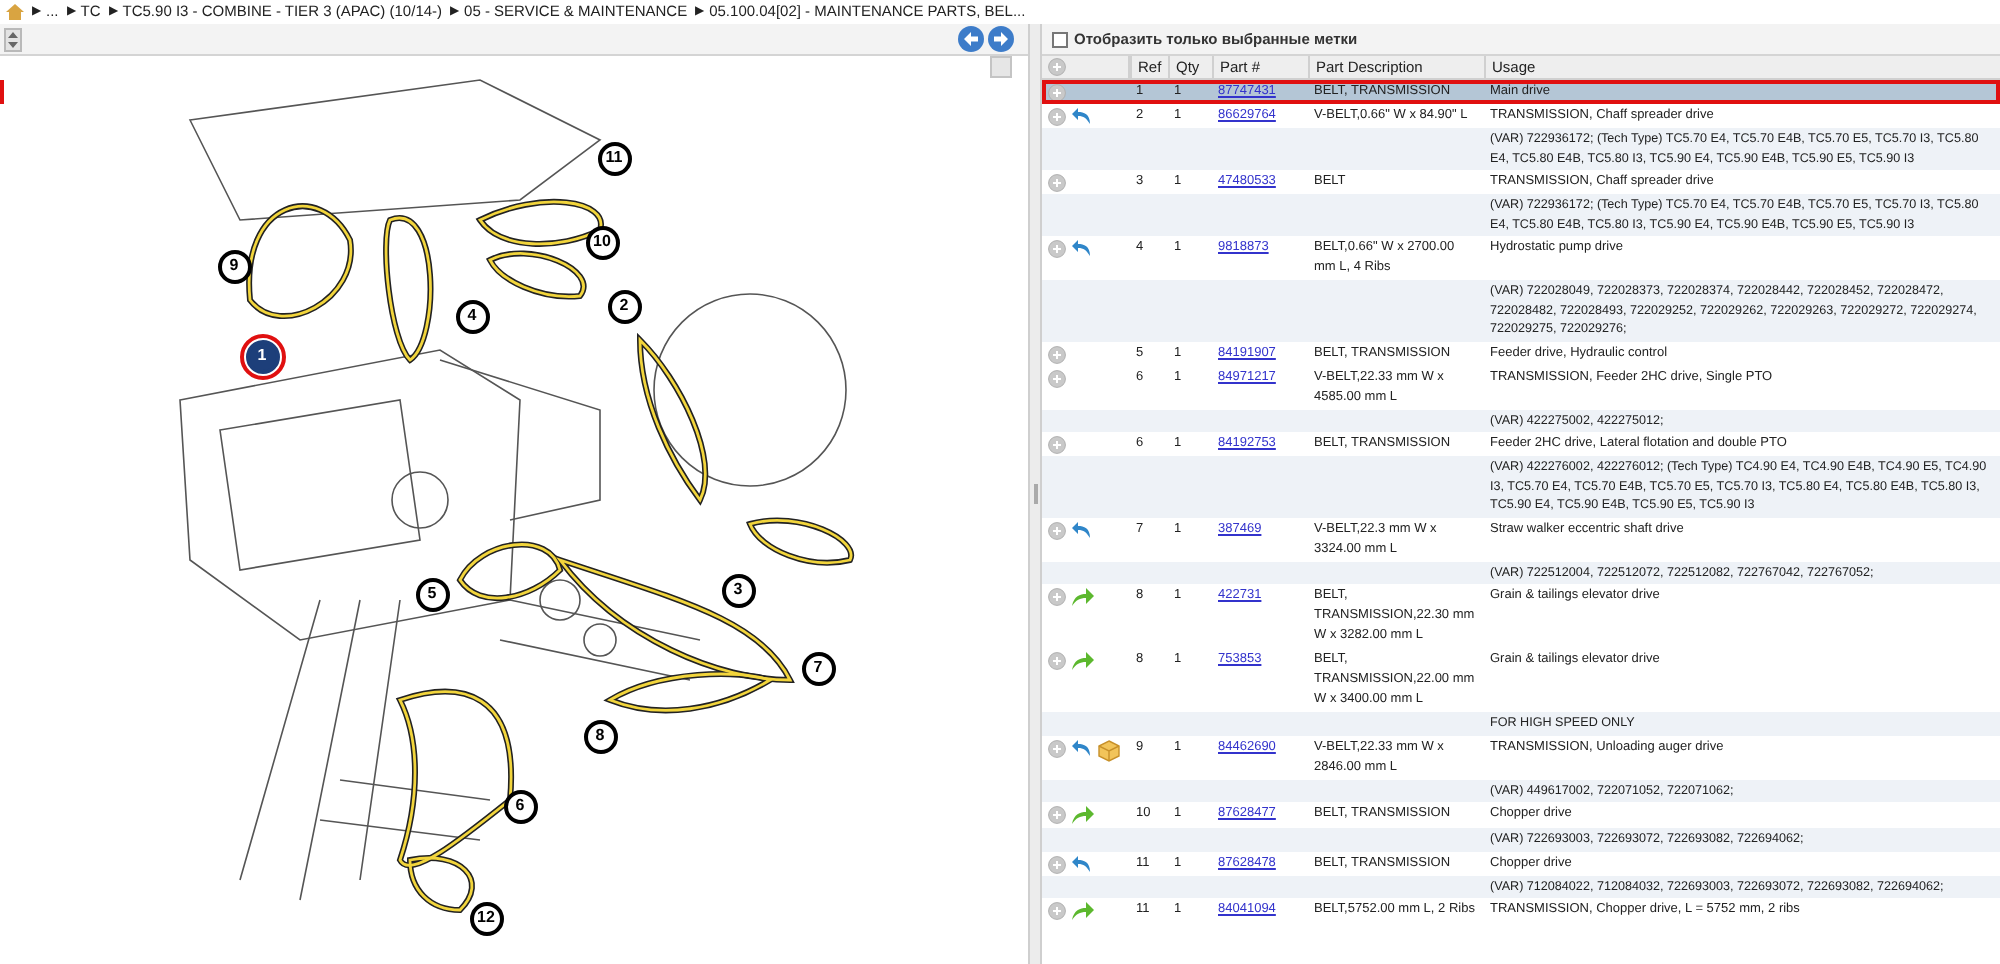  Describe the element at coordinates (486, 918) in the screenshot. I see `callout-number: 12` at that location.